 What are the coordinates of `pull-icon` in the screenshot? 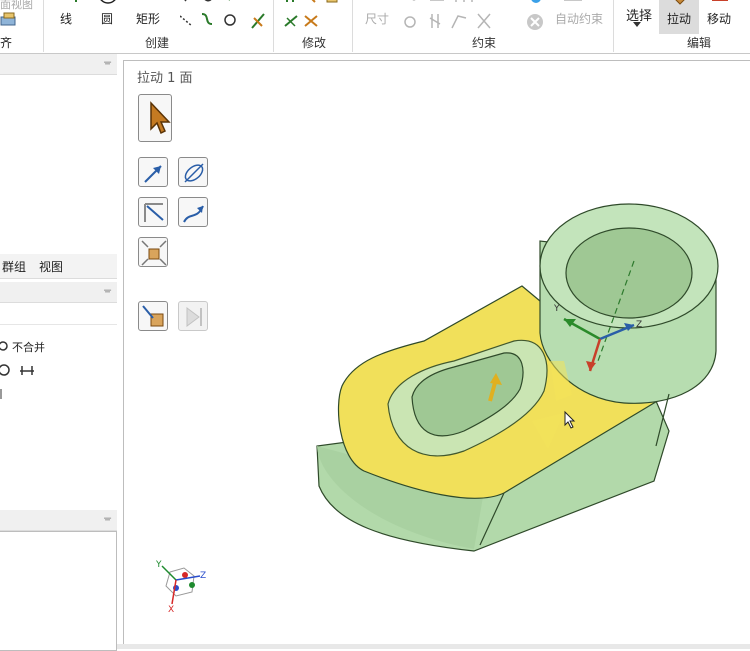 It's located at (680, 3).